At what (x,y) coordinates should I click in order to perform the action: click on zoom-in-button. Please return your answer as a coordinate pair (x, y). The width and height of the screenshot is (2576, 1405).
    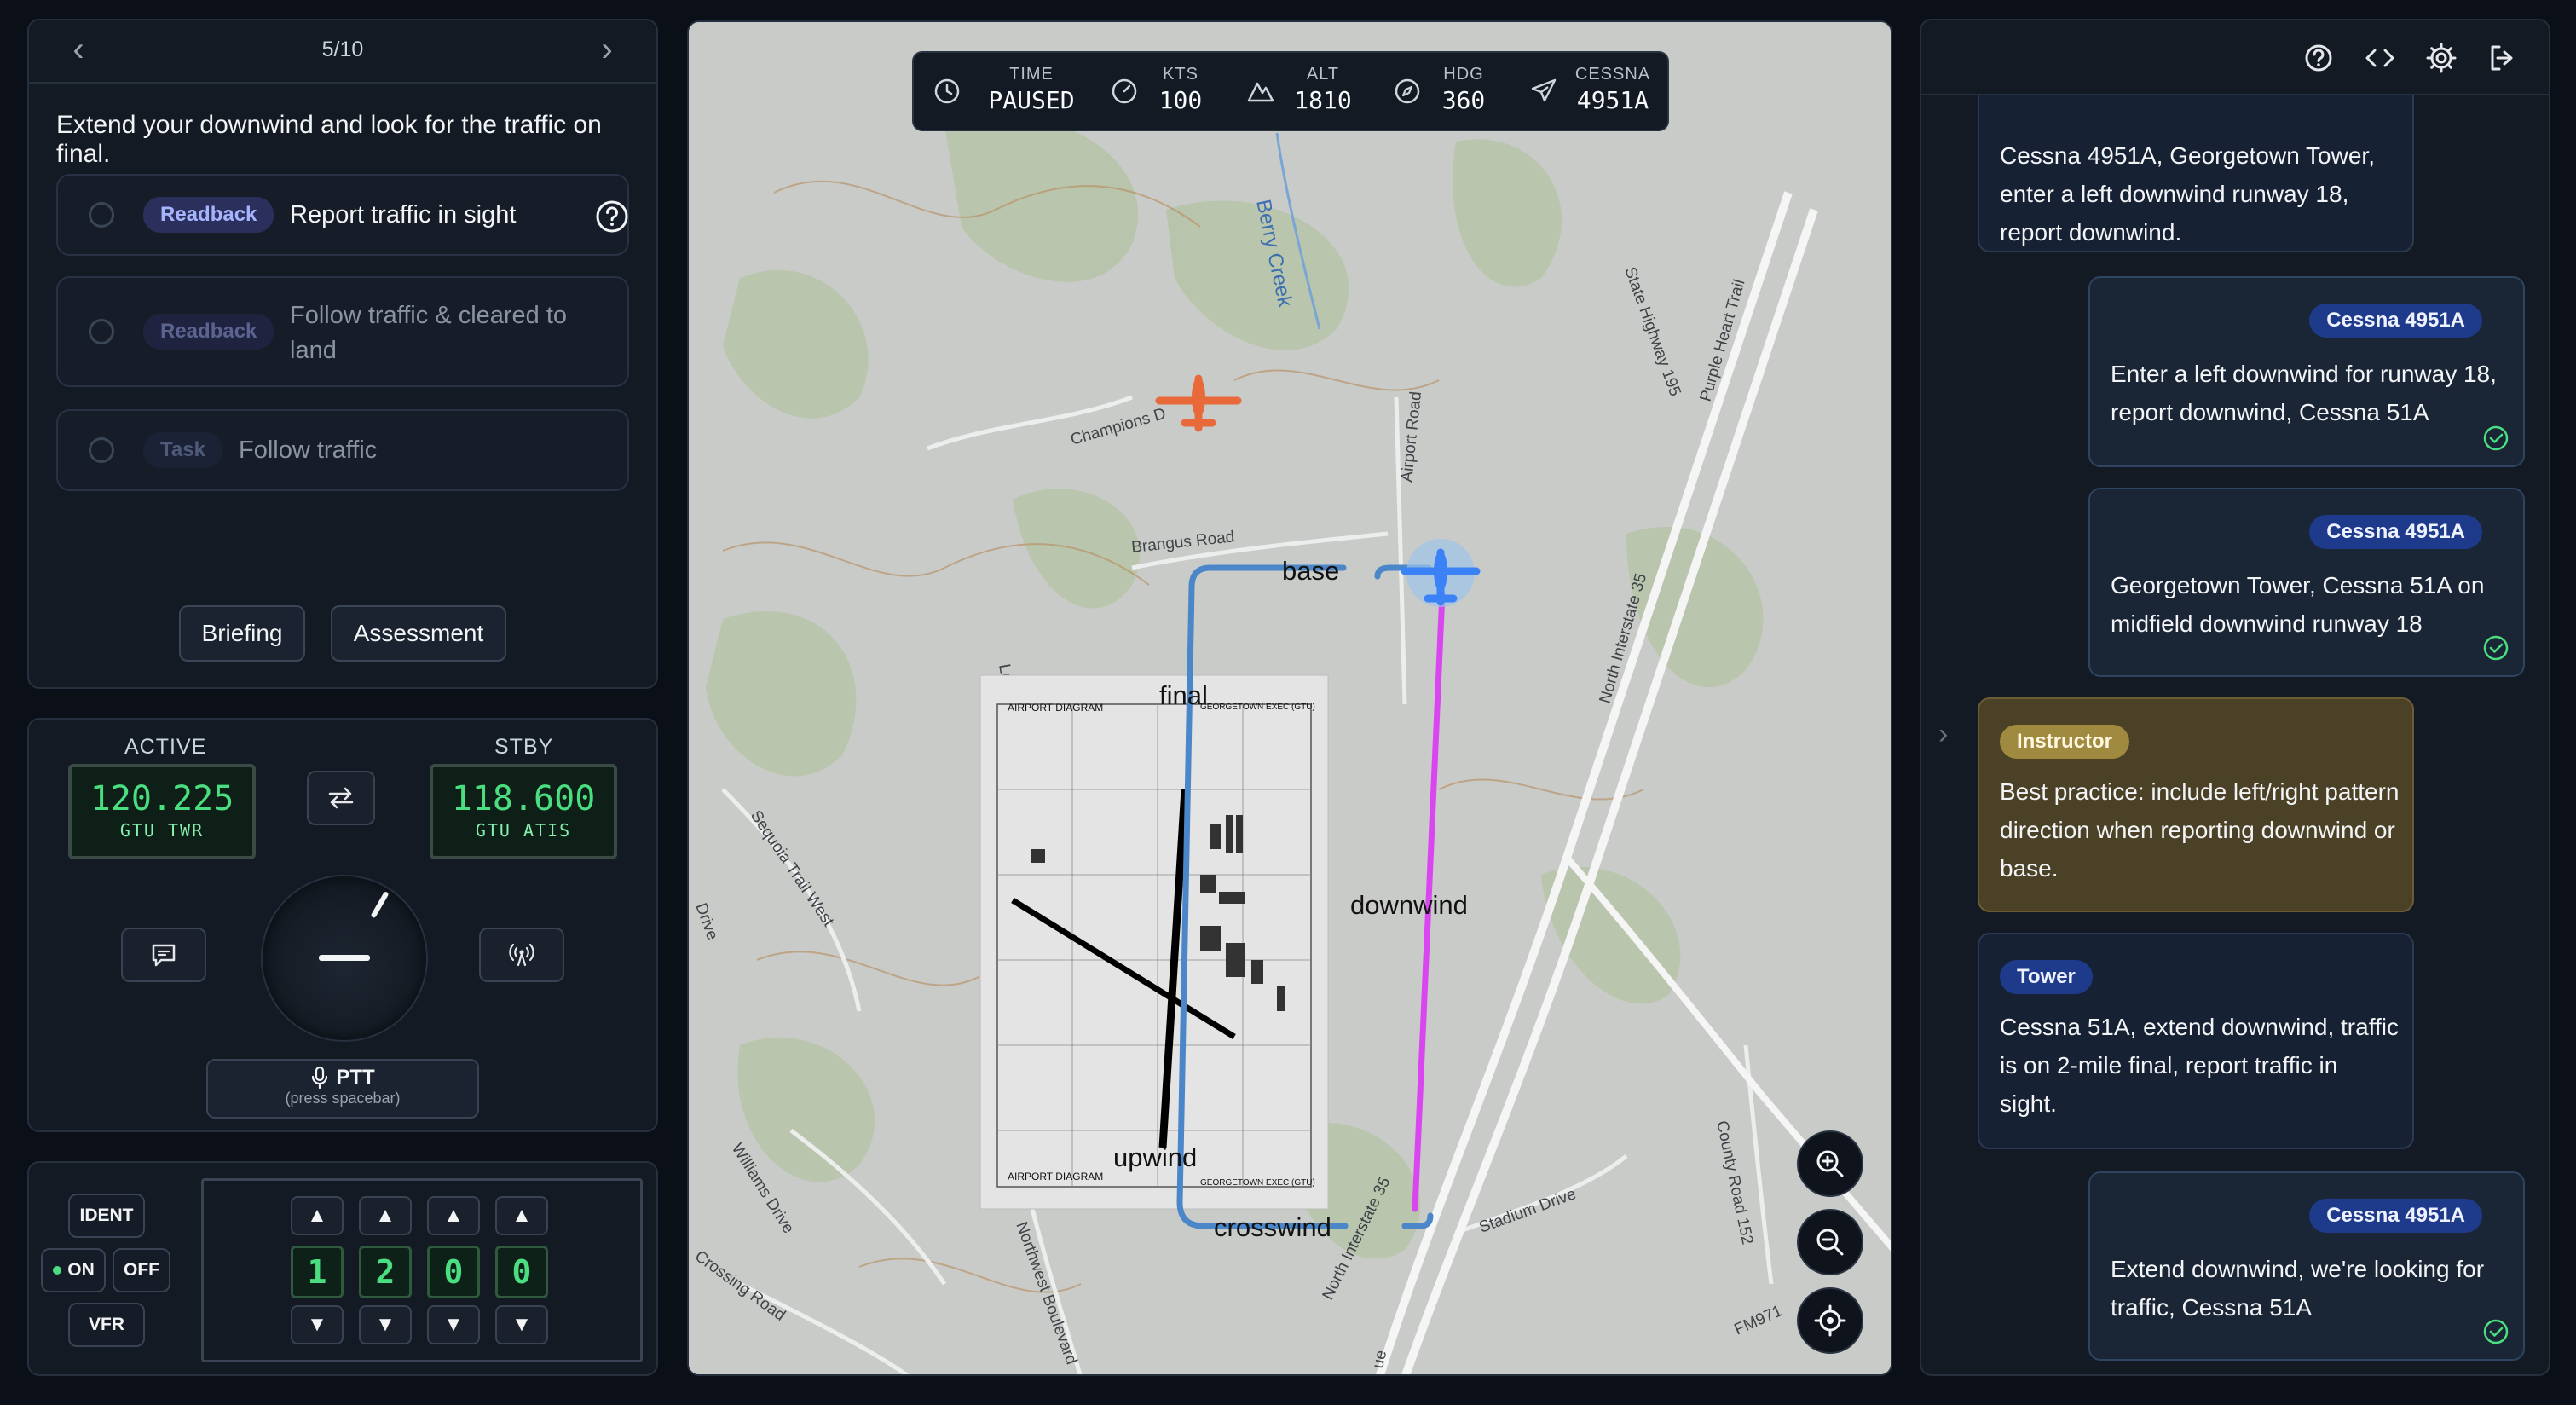
    Looking at the image, I should click on (1830, 1163).